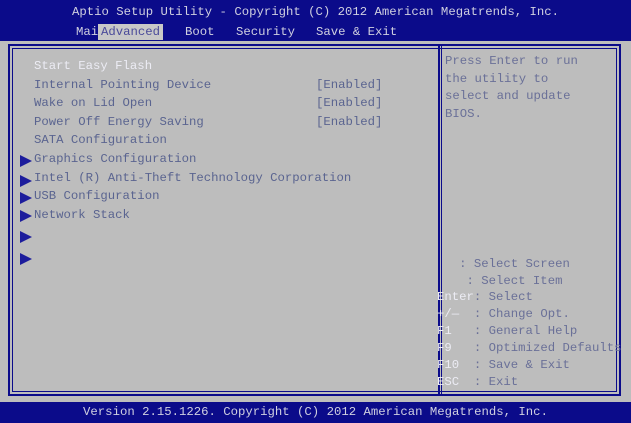 The width and height of the screenshot is (631, 423). What do you see at coordinates (115, 159) in the screenshot?
I see `menu-item-graphics-configuration: Graphics Configuration` at bounding box center [115, 159].